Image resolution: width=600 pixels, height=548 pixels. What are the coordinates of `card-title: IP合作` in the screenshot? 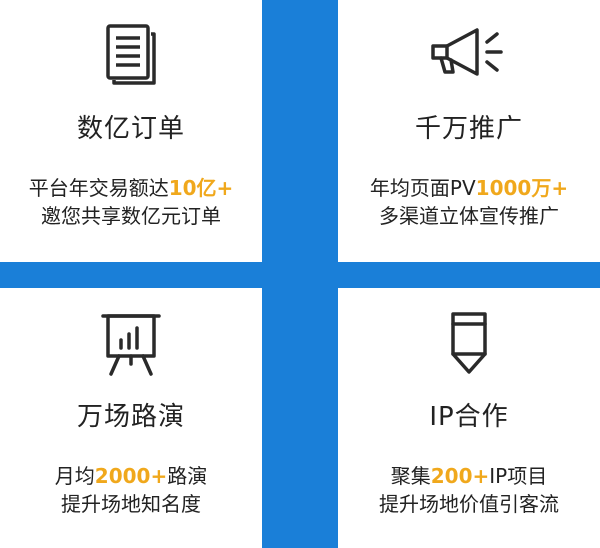 It's located at (469, 417).